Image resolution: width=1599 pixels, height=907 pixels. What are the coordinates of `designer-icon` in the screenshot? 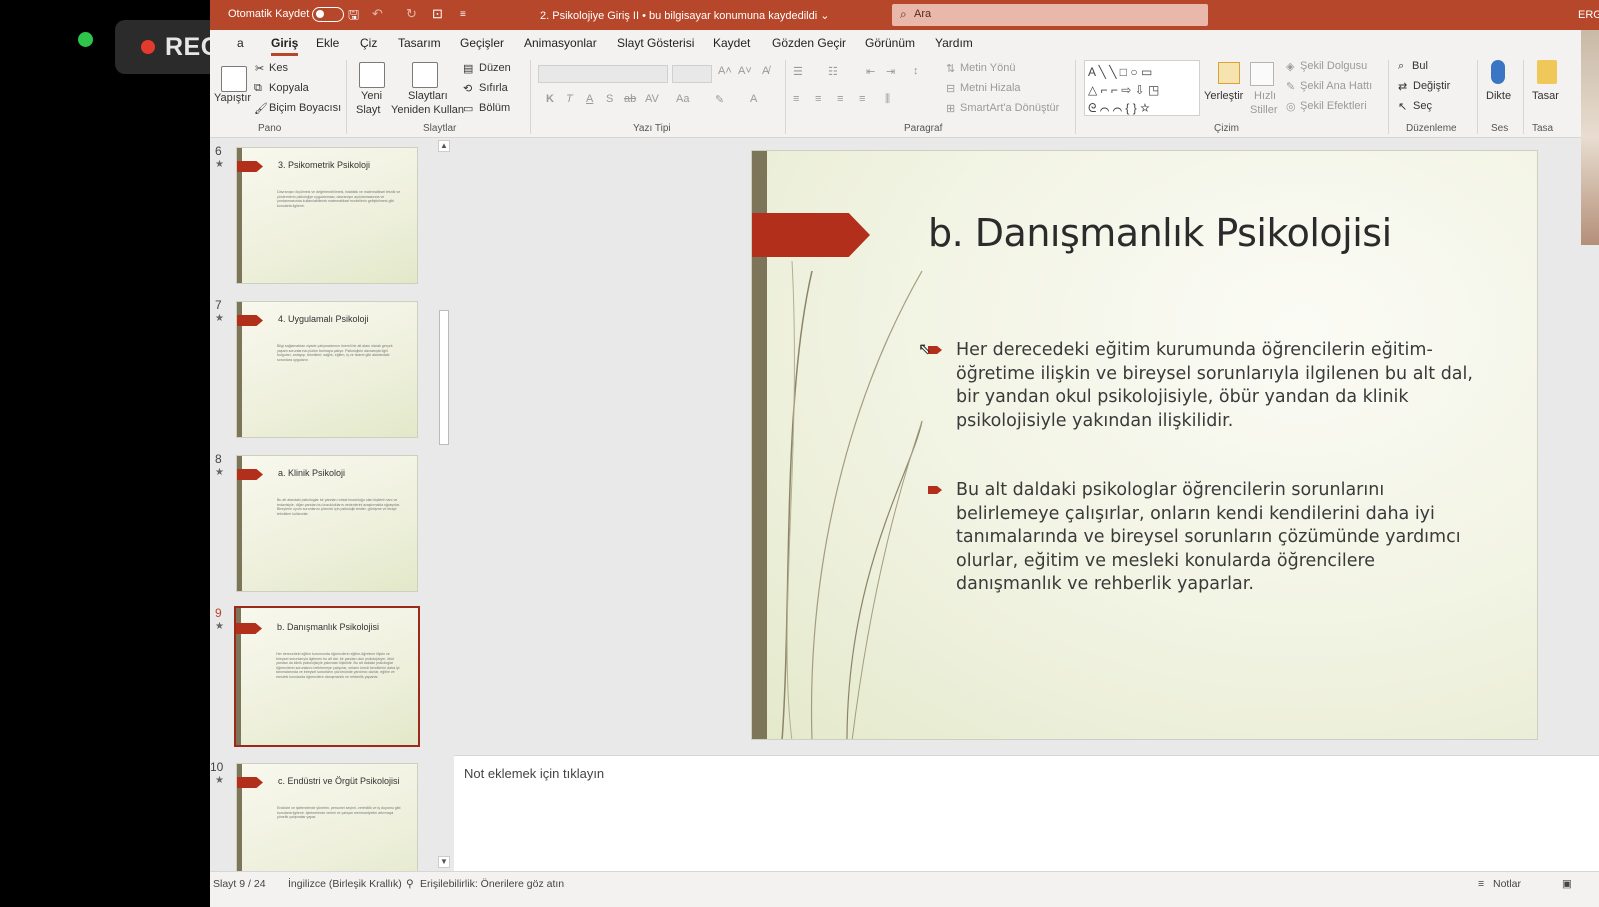 It's located at (1547, 72).